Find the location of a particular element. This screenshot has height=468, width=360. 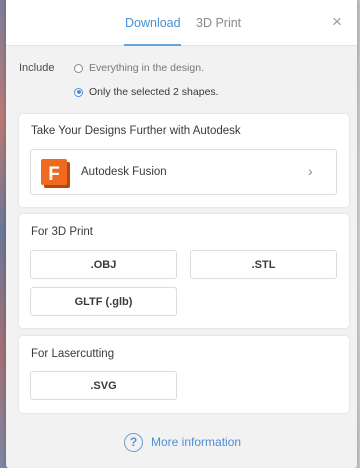

include-label: Include is located at coordinates (37, 68).